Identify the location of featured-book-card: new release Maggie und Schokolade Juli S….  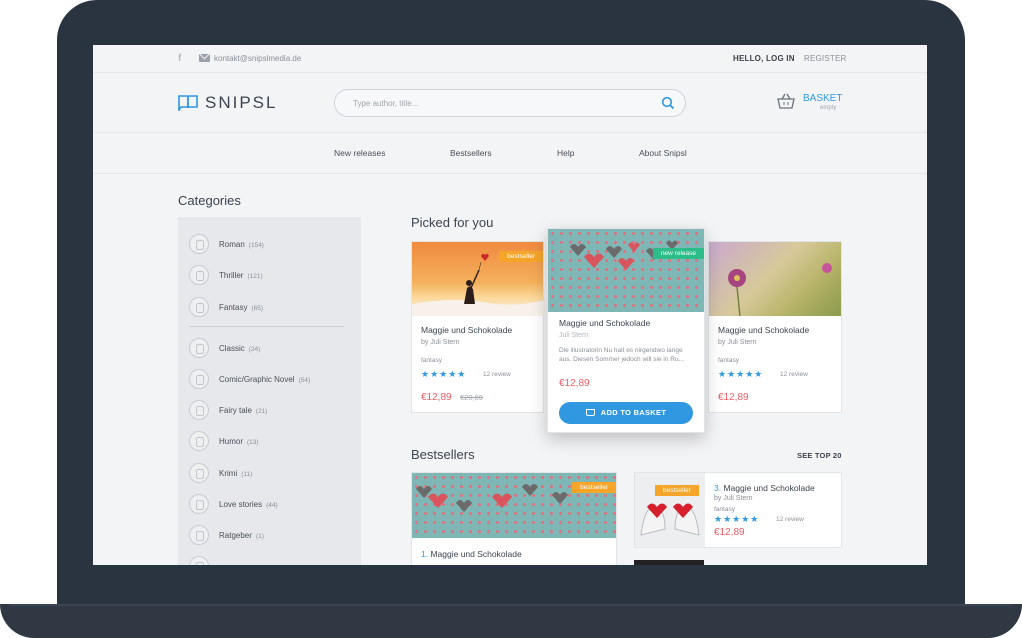
(626, 330).